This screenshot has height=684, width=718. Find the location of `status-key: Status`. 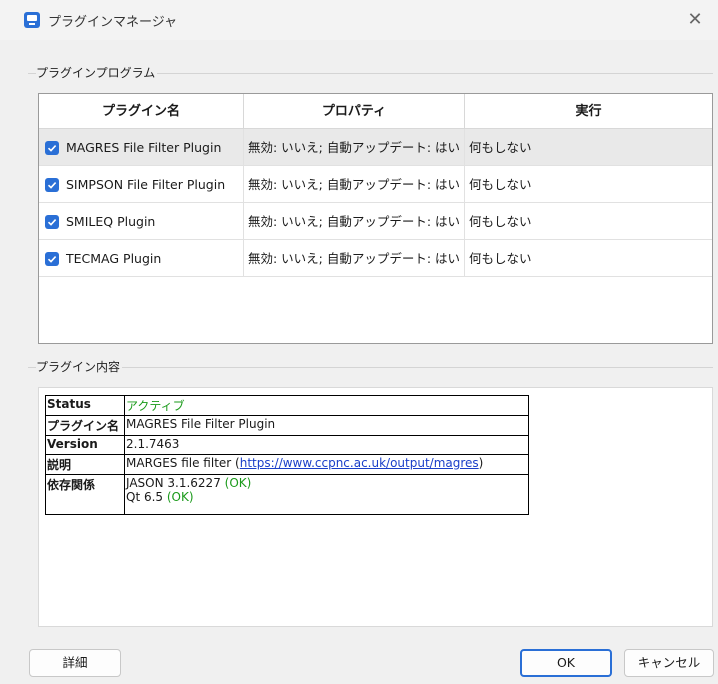

status-key: Status is located at coordinates (85, 405).